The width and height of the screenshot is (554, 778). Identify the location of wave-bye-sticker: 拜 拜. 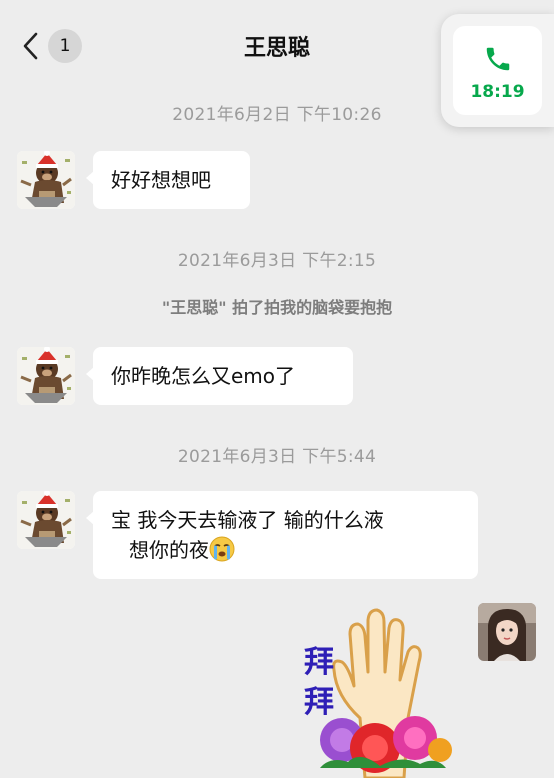
(375, 689).